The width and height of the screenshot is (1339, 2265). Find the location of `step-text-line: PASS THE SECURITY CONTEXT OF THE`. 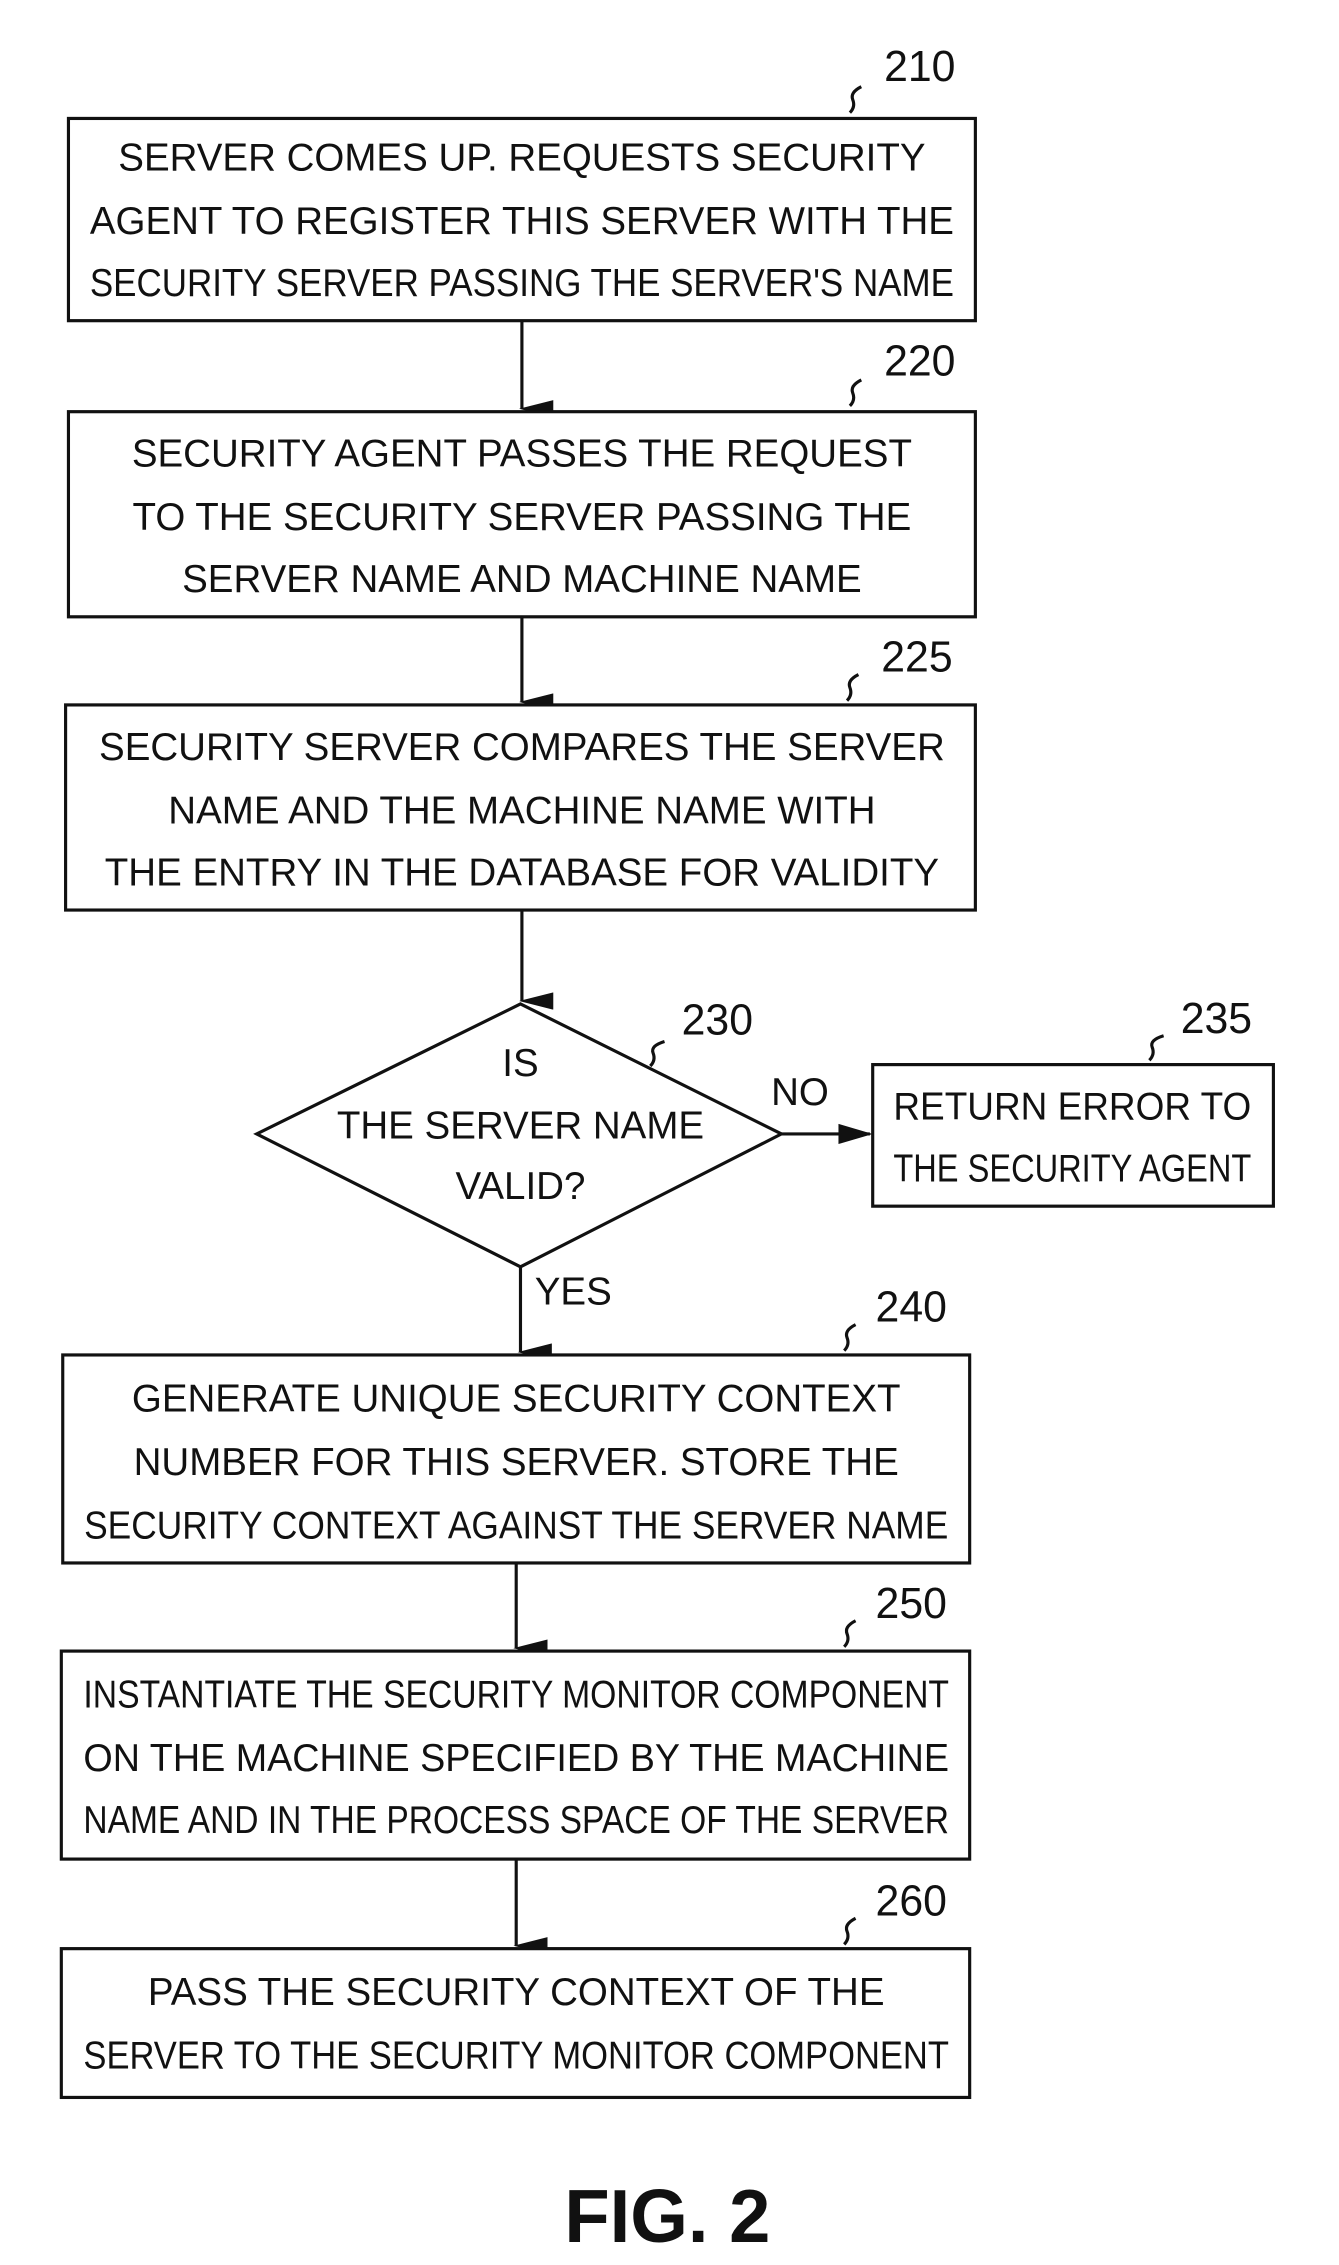

step-text-line: PASS THE SECURITY CONTEXT OF THE is located at coordinates (516, 1992).